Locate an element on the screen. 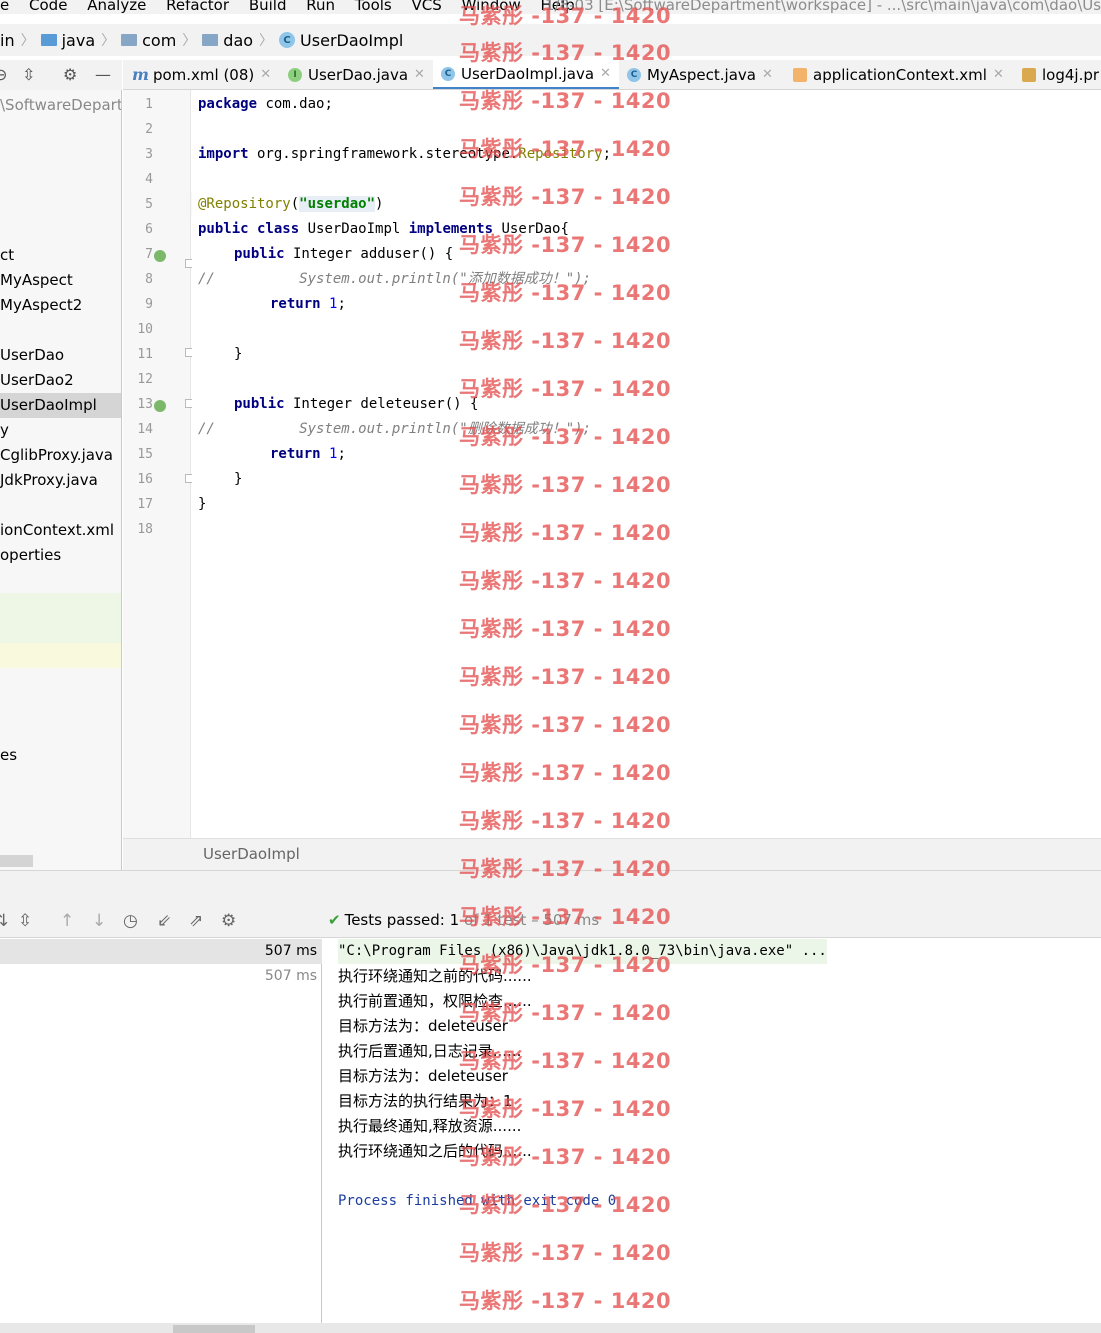 This screenshot has width=1101, height=1333. menu-refactor: Refactor is located at coordinates (197, 7).